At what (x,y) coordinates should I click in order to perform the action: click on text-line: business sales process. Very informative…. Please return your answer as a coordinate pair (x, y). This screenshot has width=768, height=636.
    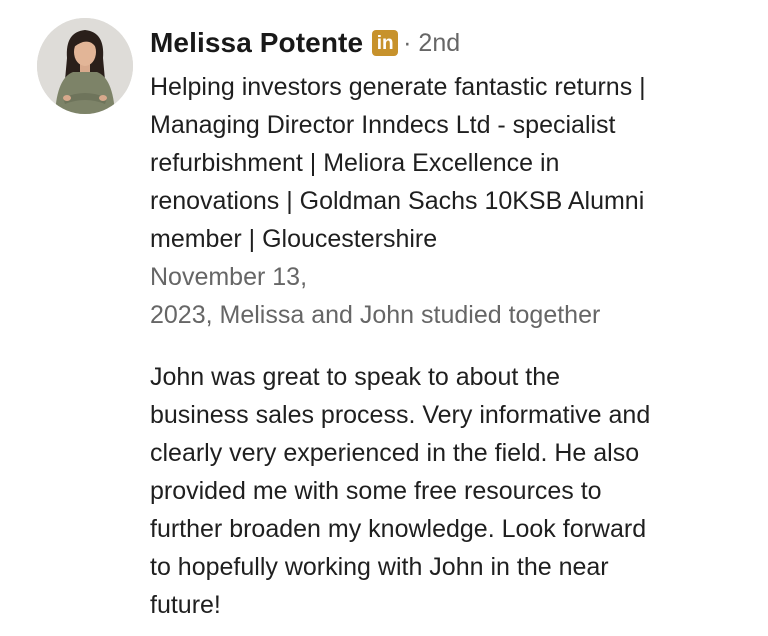
    Looking at the image, I should click on (400, 415).